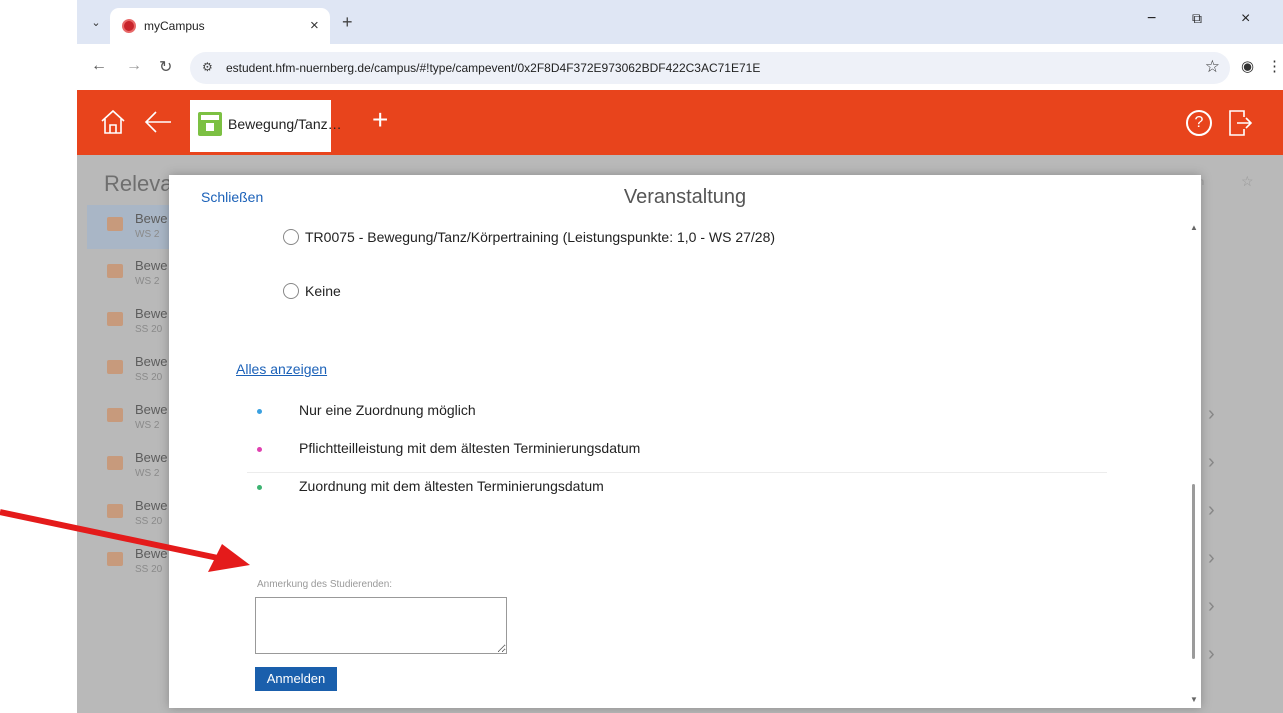 Image resolution: width=1283 pixels, height=713 pixels. I want to click on dialog-title: Veranstaltung, so click(685, 197).